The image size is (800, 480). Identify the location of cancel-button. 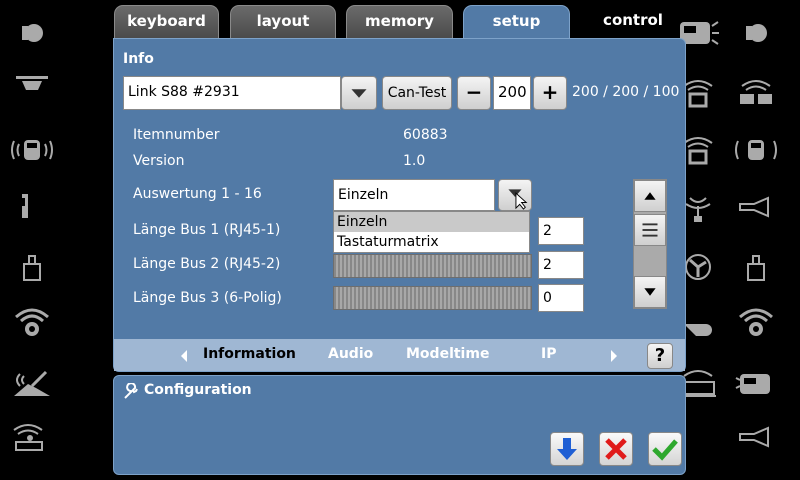
(616, 449).